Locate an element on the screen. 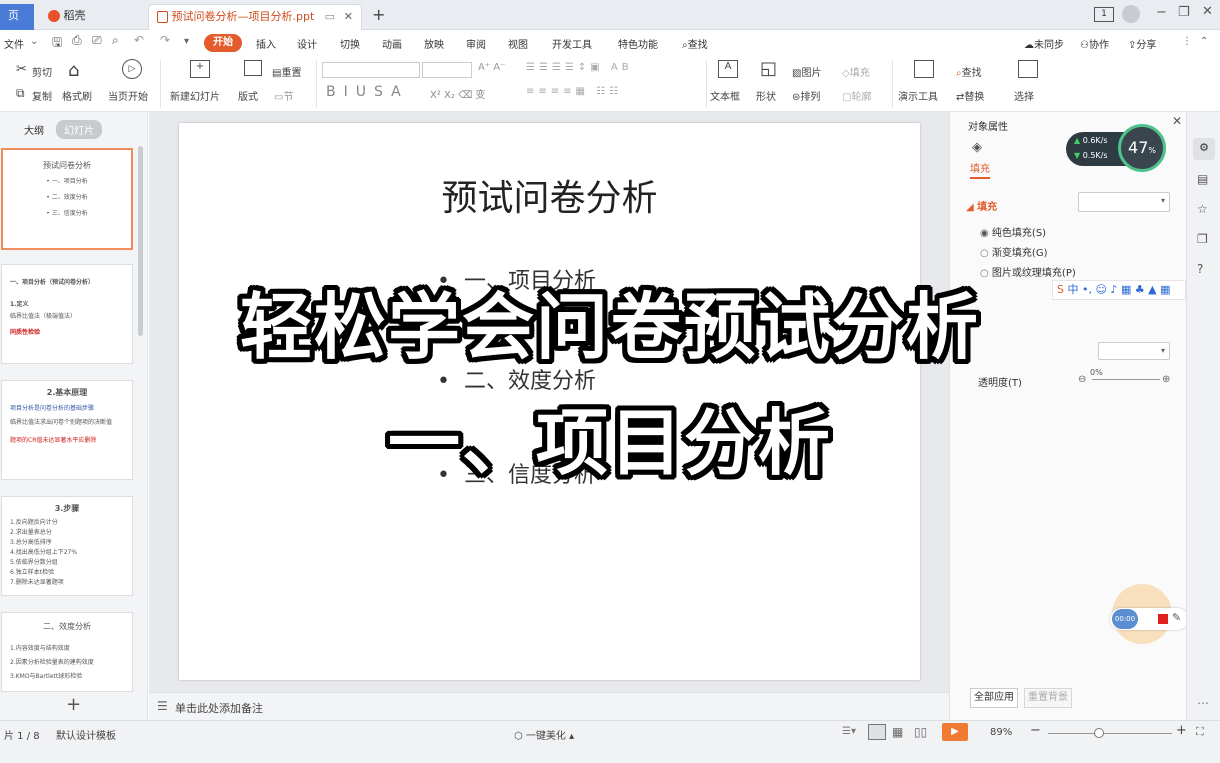  print-preview-icon: ⌕ is located at coordinates (115, 40).